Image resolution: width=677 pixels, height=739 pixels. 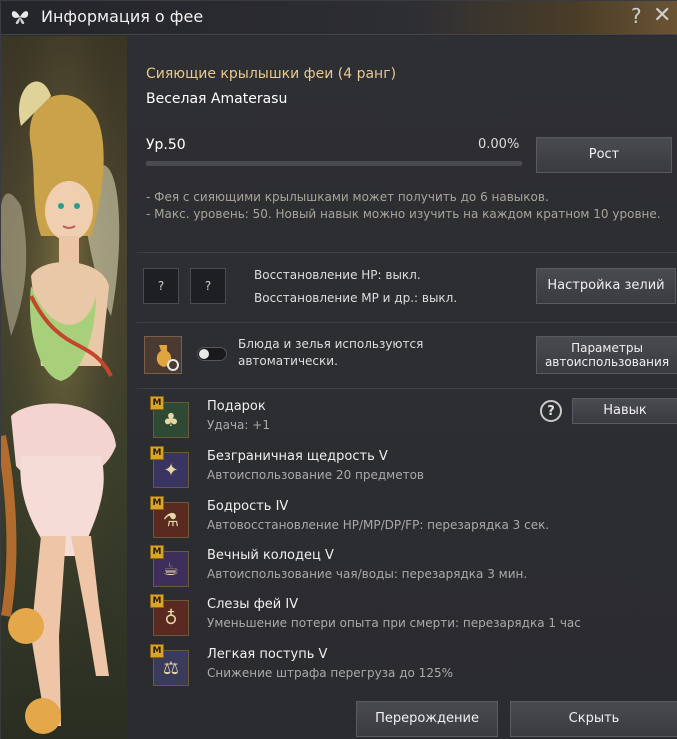 What do you see at coordinates (297, 456) in the screenshot?
I see `skill-name: Безграничная щедрость V` at bounding box center [297, 456].